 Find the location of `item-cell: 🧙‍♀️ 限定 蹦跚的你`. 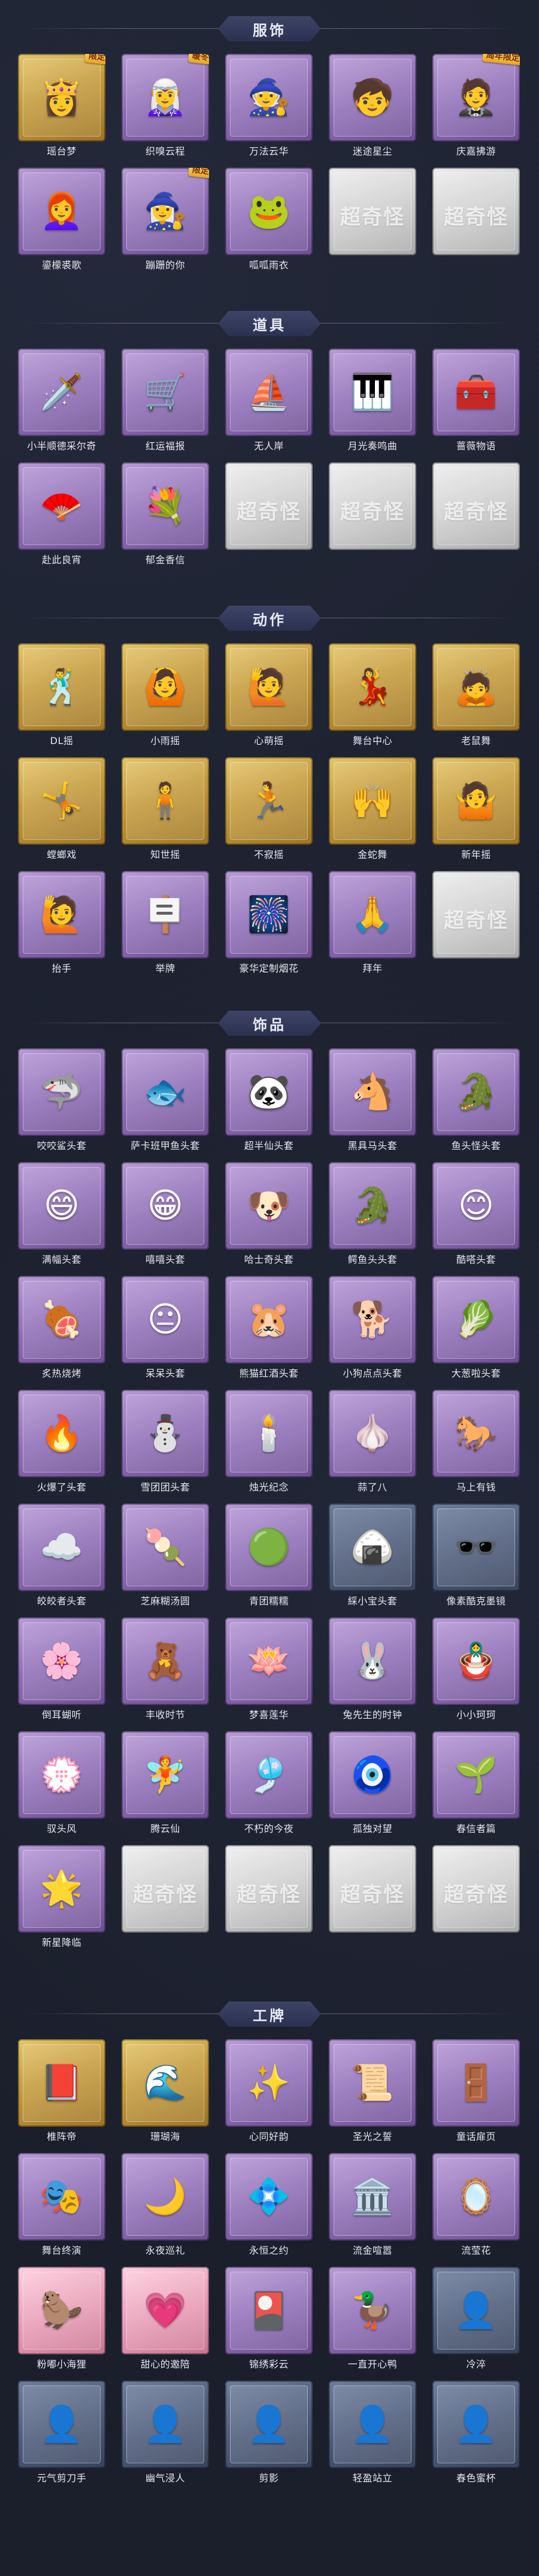

item-cell: 🧙‍♀️ 限定 蹦跚的你 is located at coordinates (166, 225).